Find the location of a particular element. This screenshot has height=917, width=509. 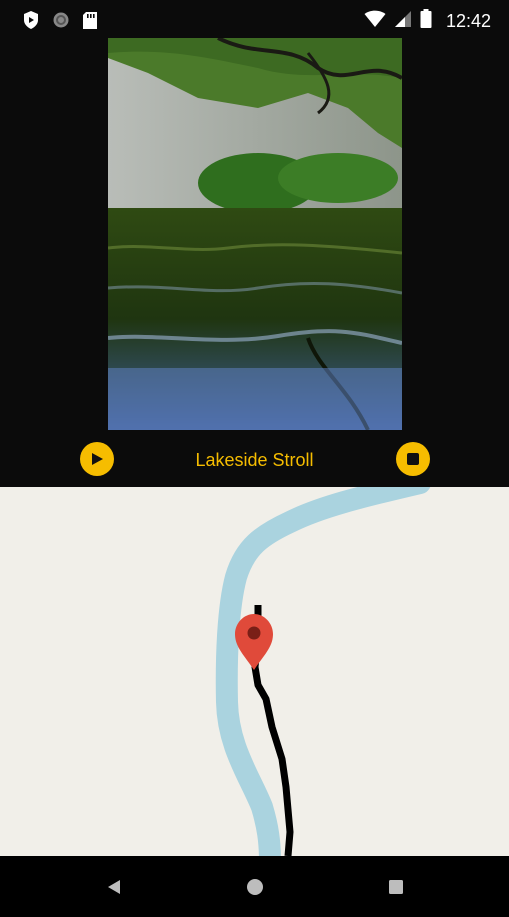

back-button is located at coordinates (114, 887).